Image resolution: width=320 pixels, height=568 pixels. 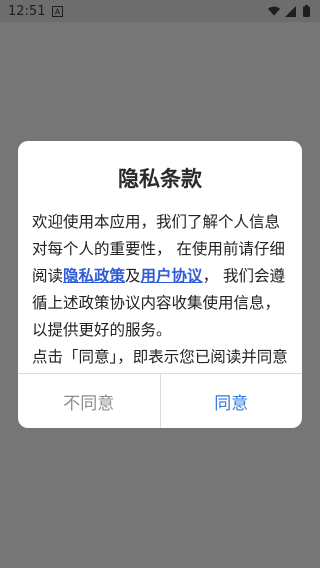 I want to click on dialog-footer: 不同意 同意, so click(x=160, y=400).